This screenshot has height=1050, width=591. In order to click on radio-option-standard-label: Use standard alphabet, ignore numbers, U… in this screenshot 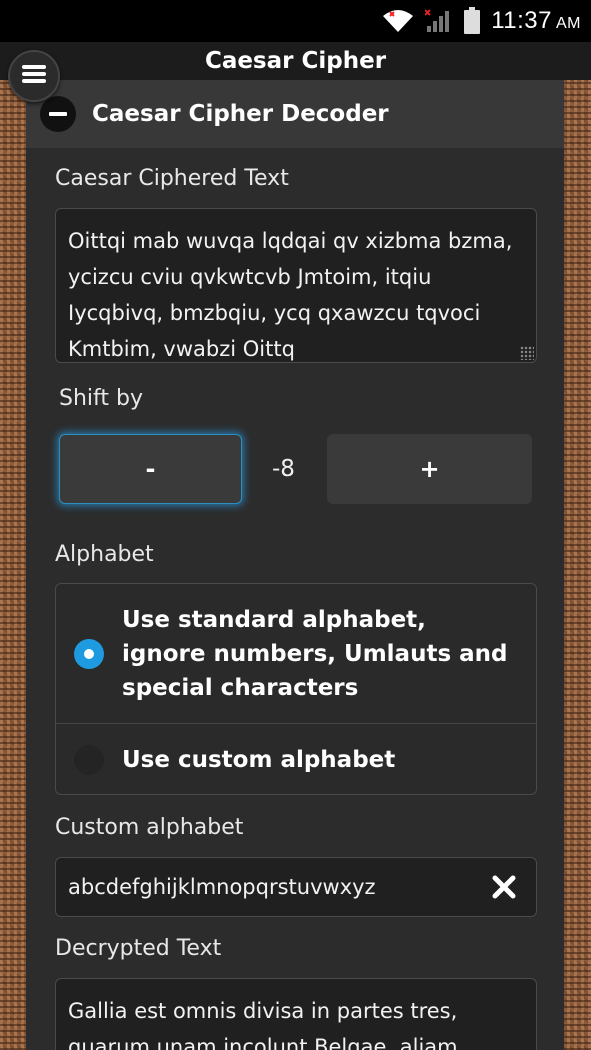, I will do `click(315, 654)`.